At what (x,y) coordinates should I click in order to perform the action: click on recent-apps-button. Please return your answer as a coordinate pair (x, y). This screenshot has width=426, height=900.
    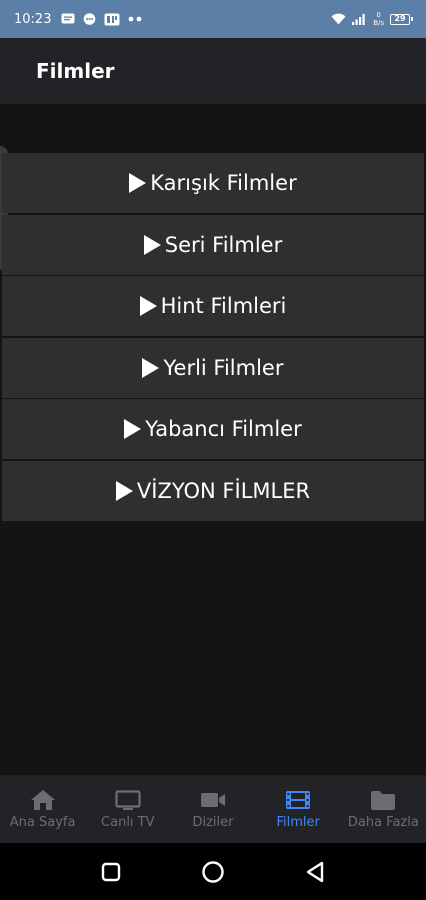
    Looking at the image, I should click on (111, 872).